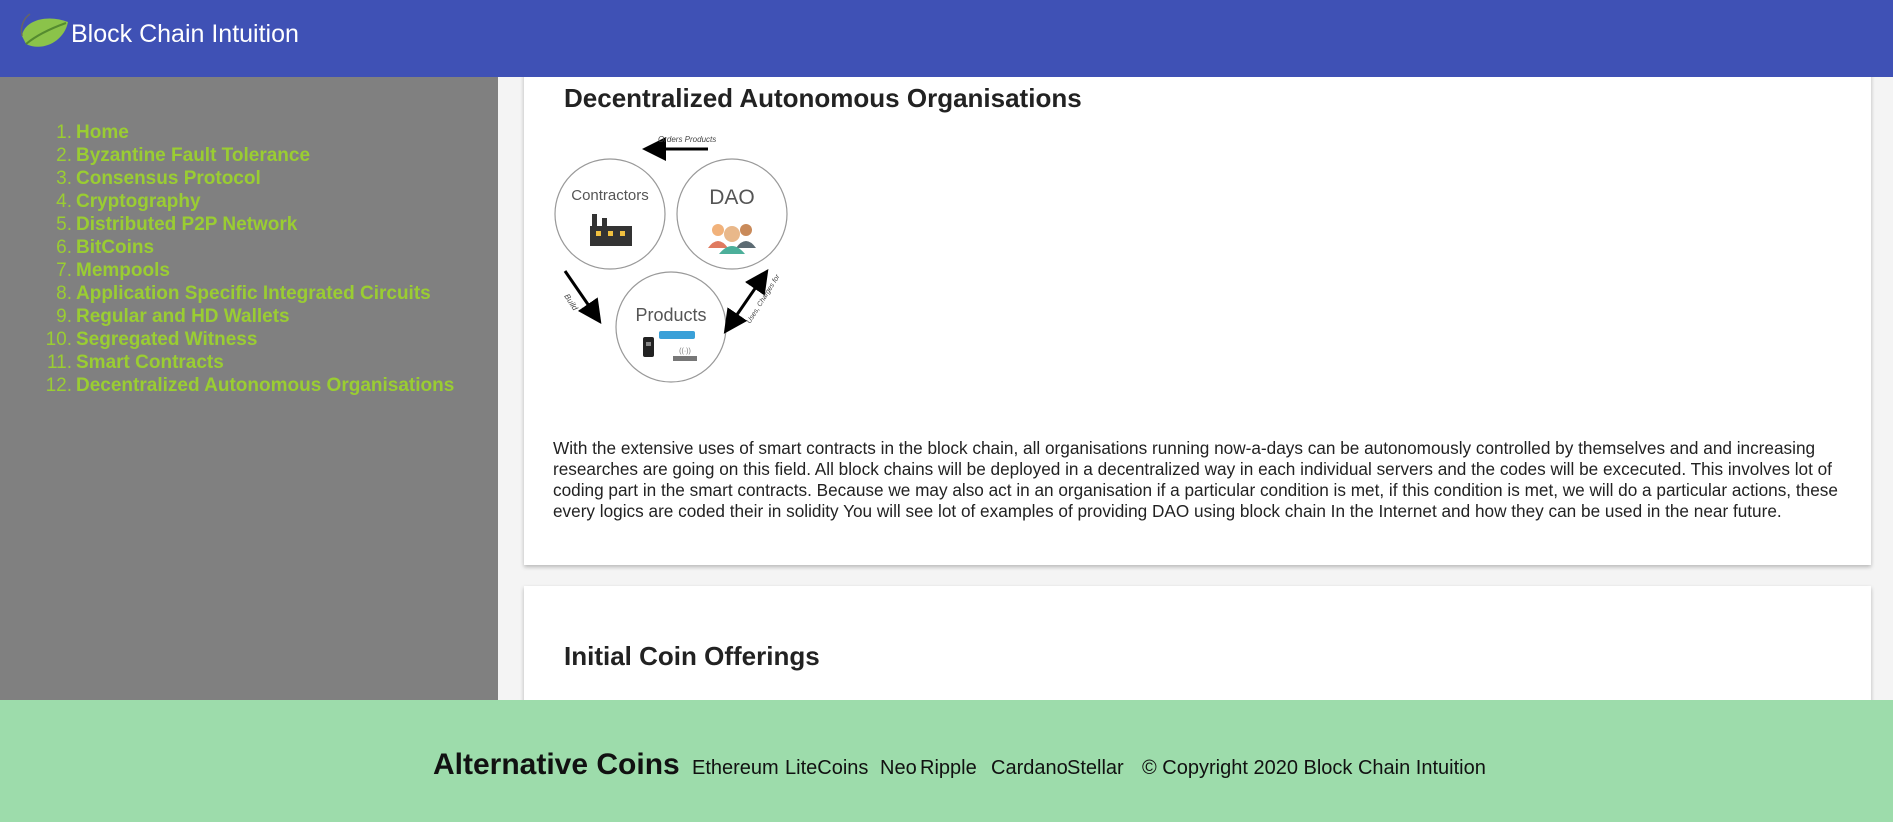 The width and height of the screenshot is (1893, 822). I want to click on footer-link-cardano: Cardano, so click(1029, 768).